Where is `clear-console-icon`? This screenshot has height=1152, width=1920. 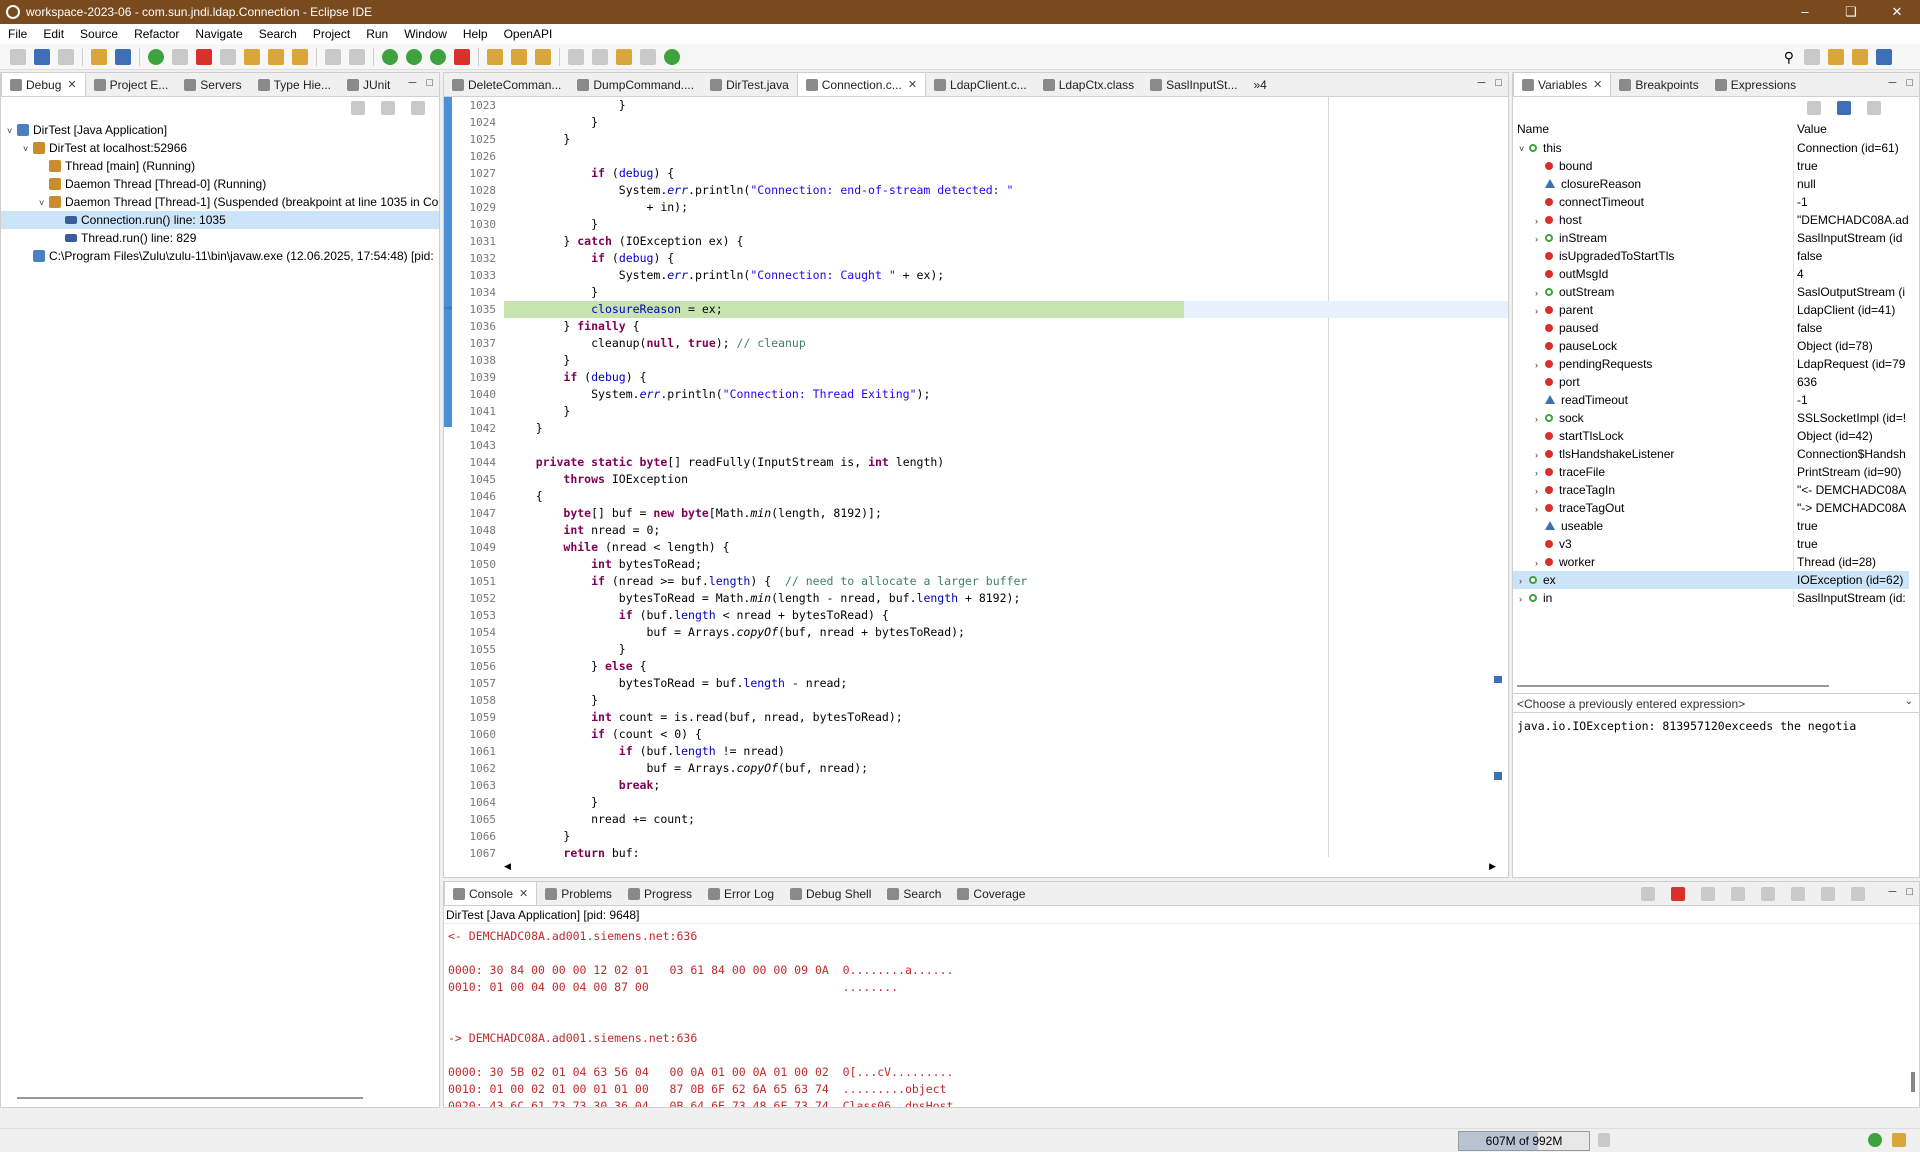 clear-console-icon is located at coordinates (1738, 894).